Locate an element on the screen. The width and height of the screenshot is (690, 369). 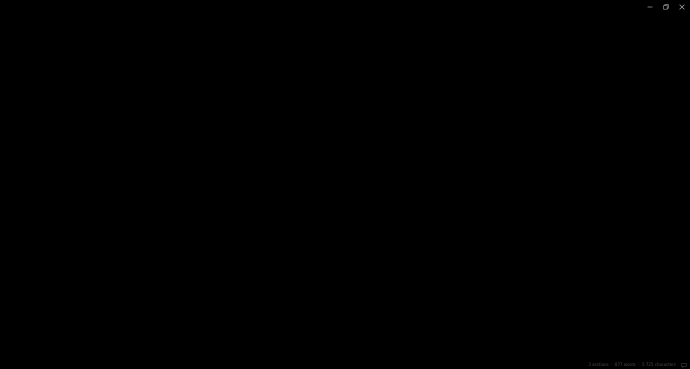
section-count: 3 sections is located at coordinates (598, 364).